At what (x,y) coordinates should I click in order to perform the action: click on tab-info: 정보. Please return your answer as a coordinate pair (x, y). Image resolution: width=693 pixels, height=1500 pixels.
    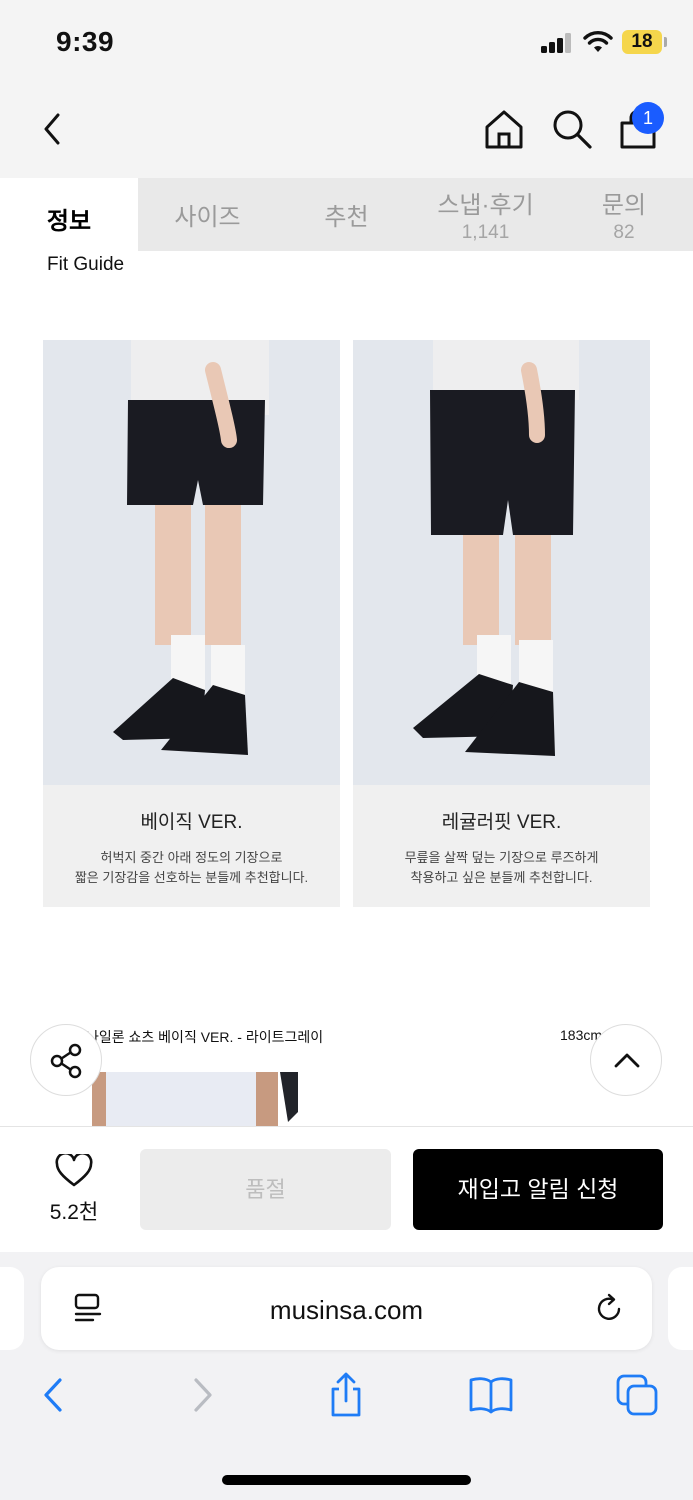
    Looking at the image, I should click on (69, 218).